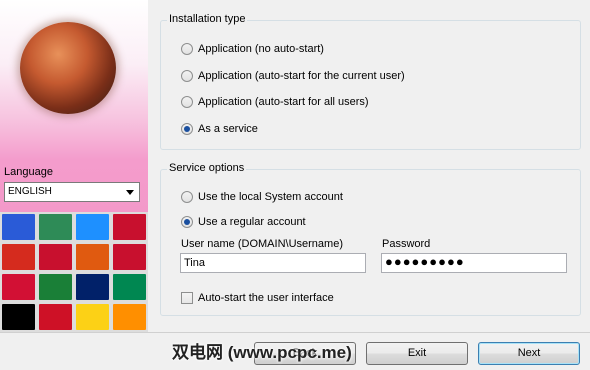 The width and height of the screenshot is (590, 370). What do you see at coordinates (529, 353) in the screenshot?
I see `next-button: Next` at bounding box center [529, 353].